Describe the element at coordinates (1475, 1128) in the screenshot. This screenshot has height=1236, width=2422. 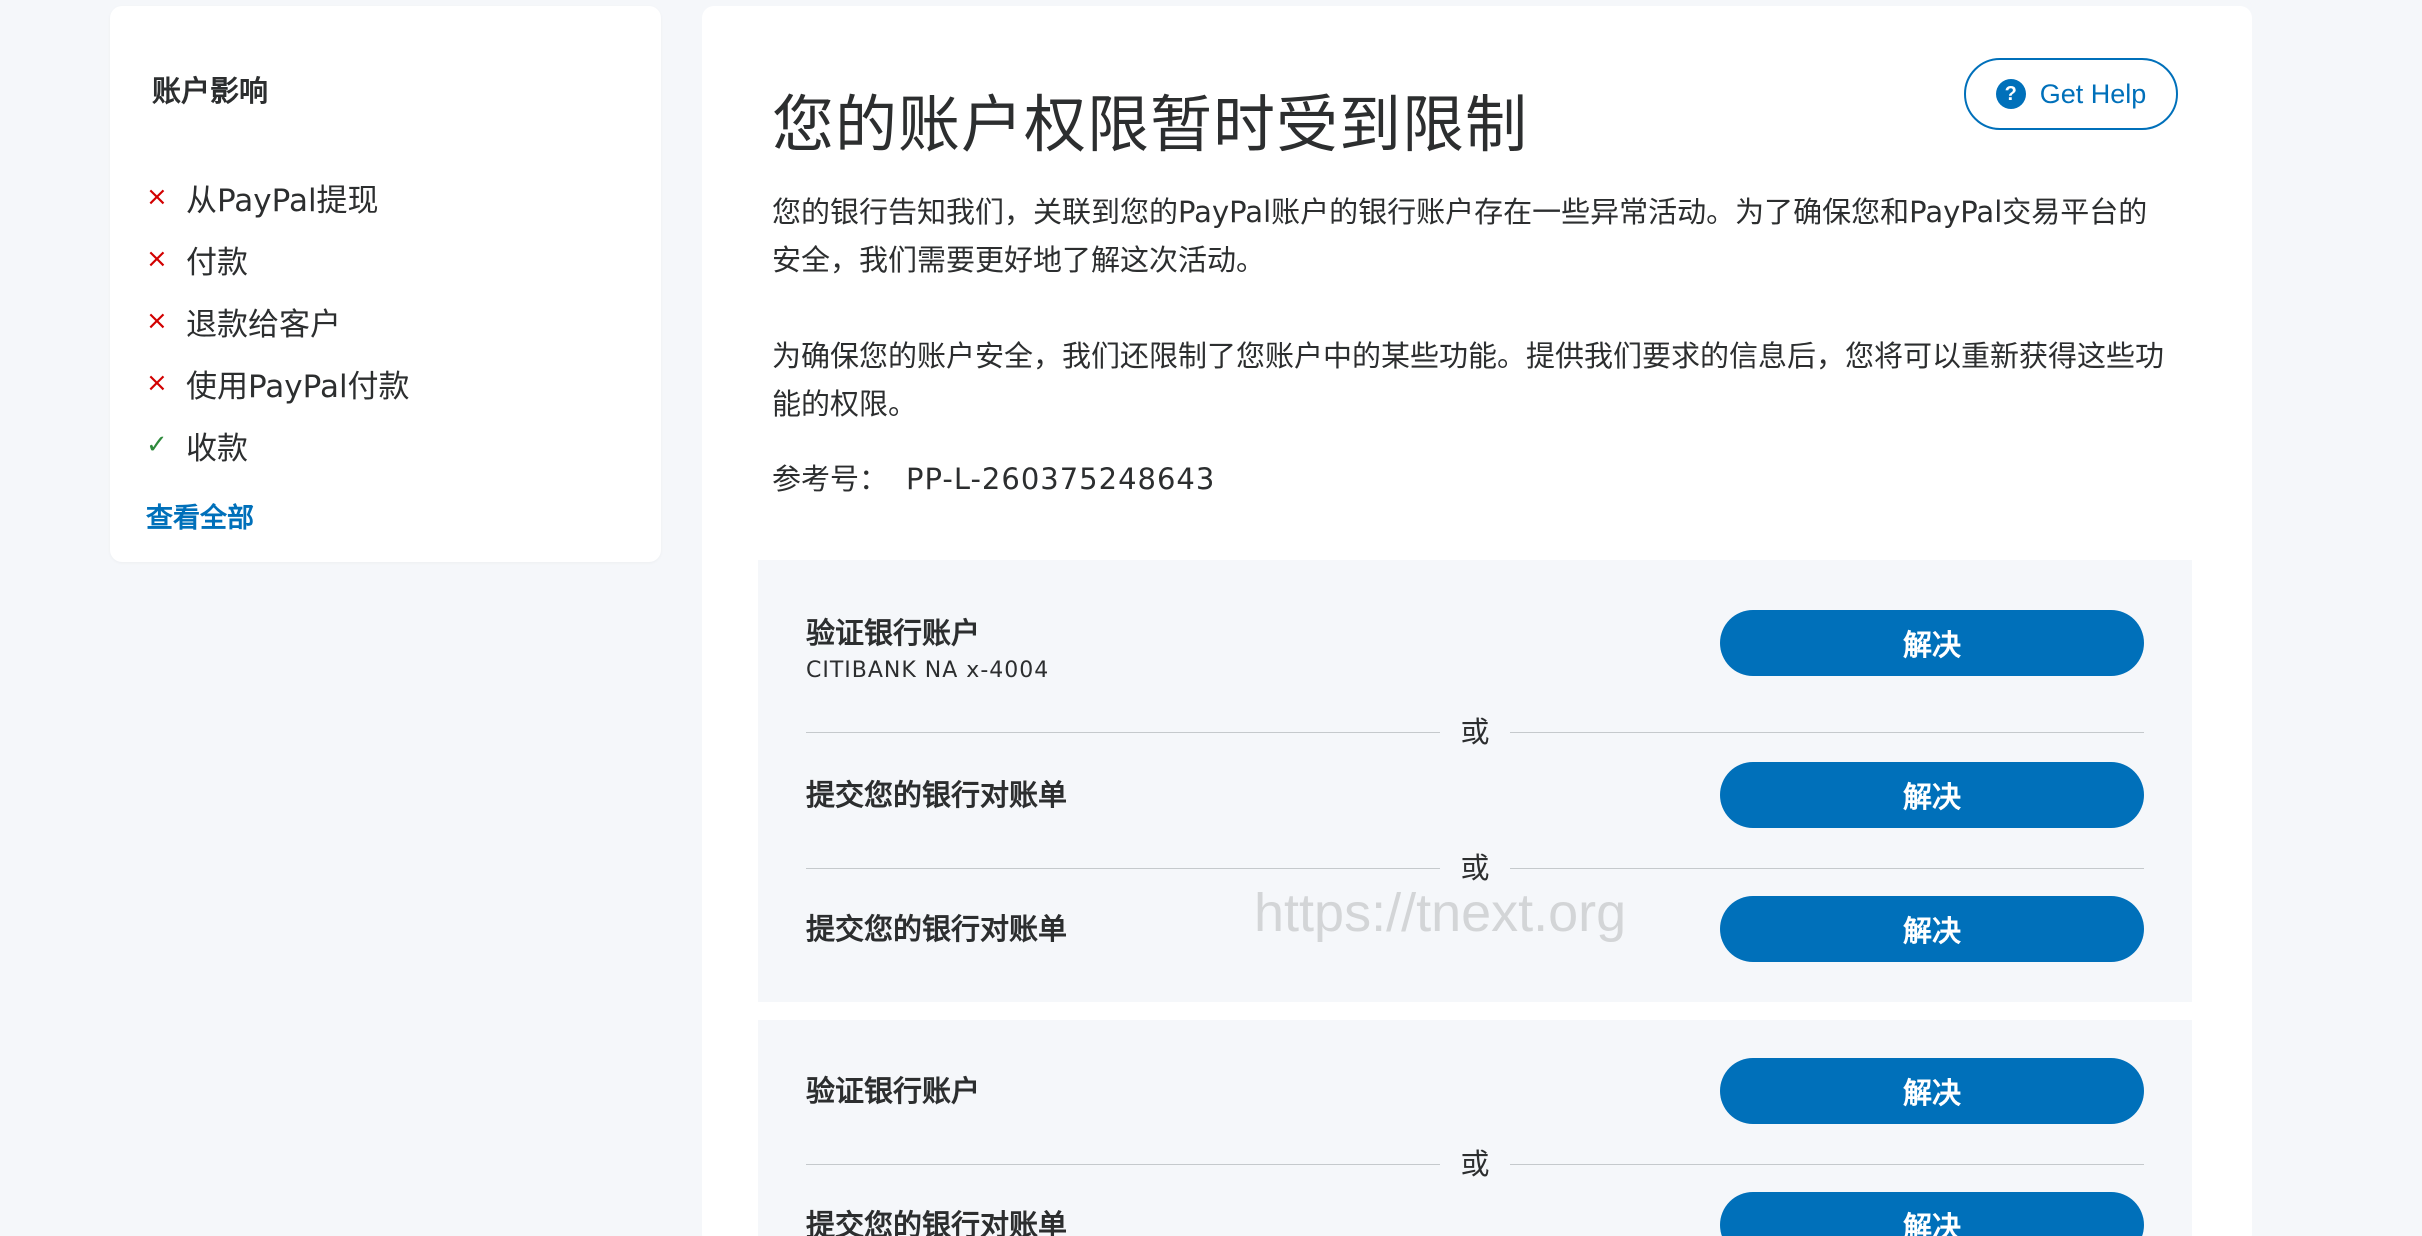
I see `resolution-options-panel: 验证银行账户 解决 或 提交您的银行对账单 解决` at that location.